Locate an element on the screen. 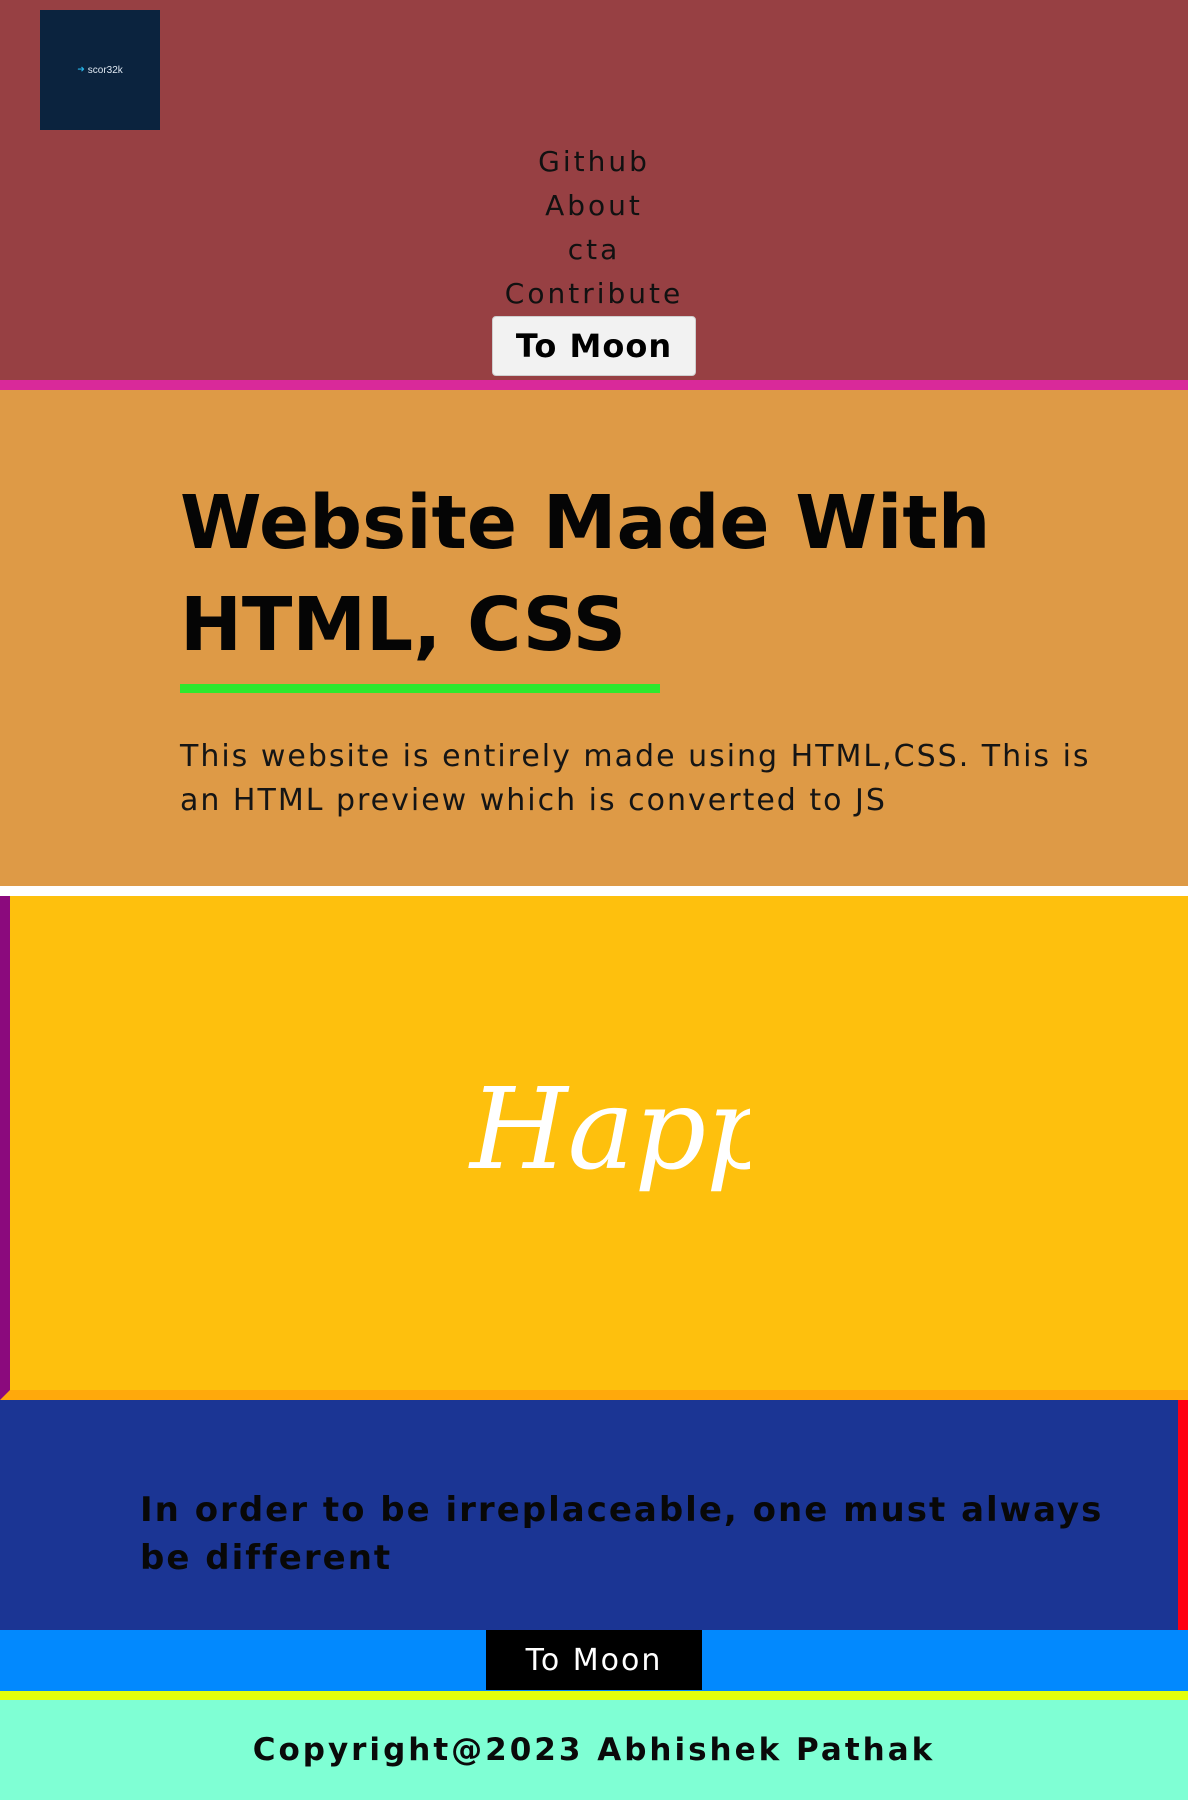 The height and width of the screenshot is (1800, 1188). arrow-right-icon: ➜ is located at coordinates (81, 69).